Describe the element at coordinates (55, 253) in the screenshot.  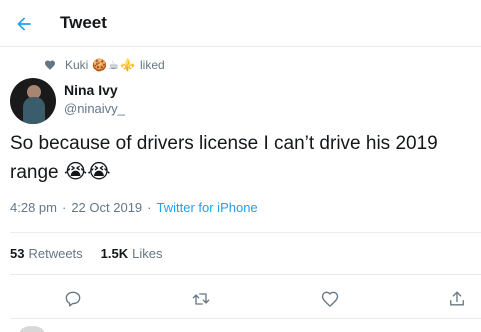
I see `retweets-label: Retweets` at that location.